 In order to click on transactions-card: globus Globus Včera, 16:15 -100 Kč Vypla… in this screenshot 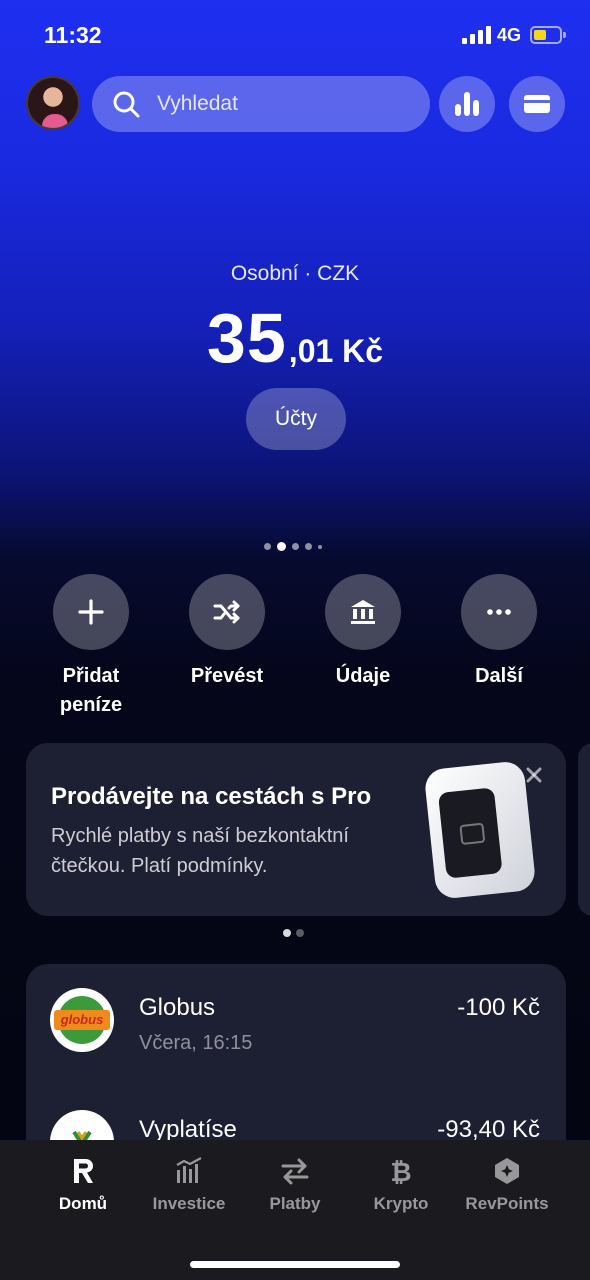, I will do `click(296, 1064)`.